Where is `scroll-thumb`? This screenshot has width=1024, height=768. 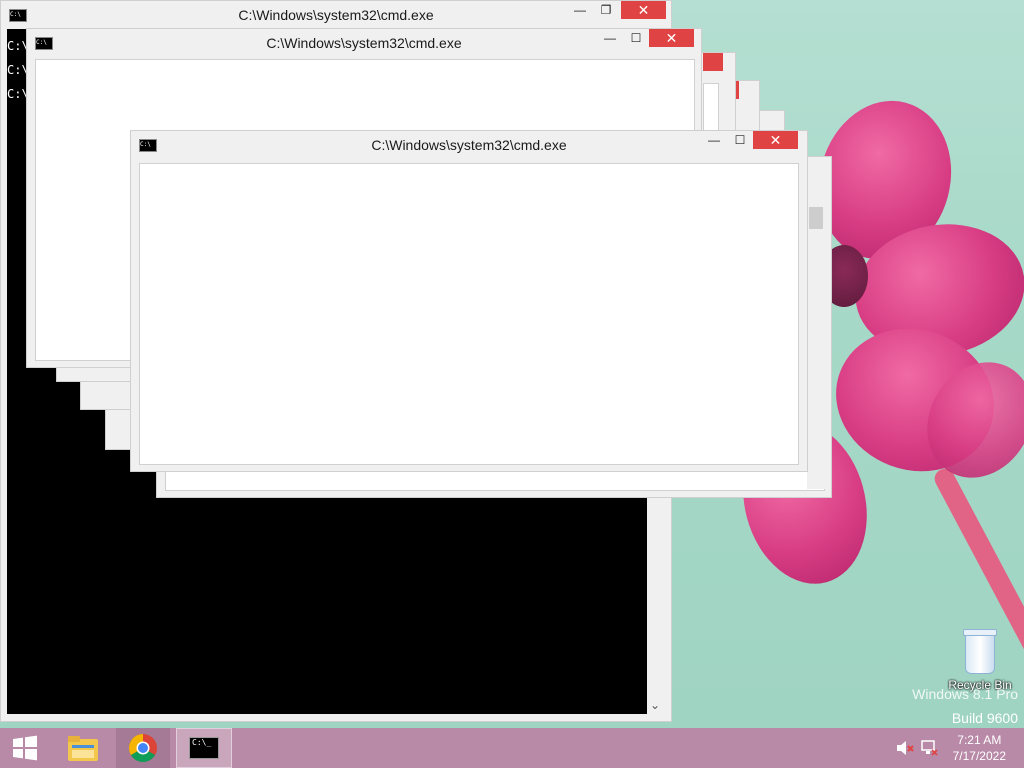 scroll-thumb is located at coordinates (816, 218).